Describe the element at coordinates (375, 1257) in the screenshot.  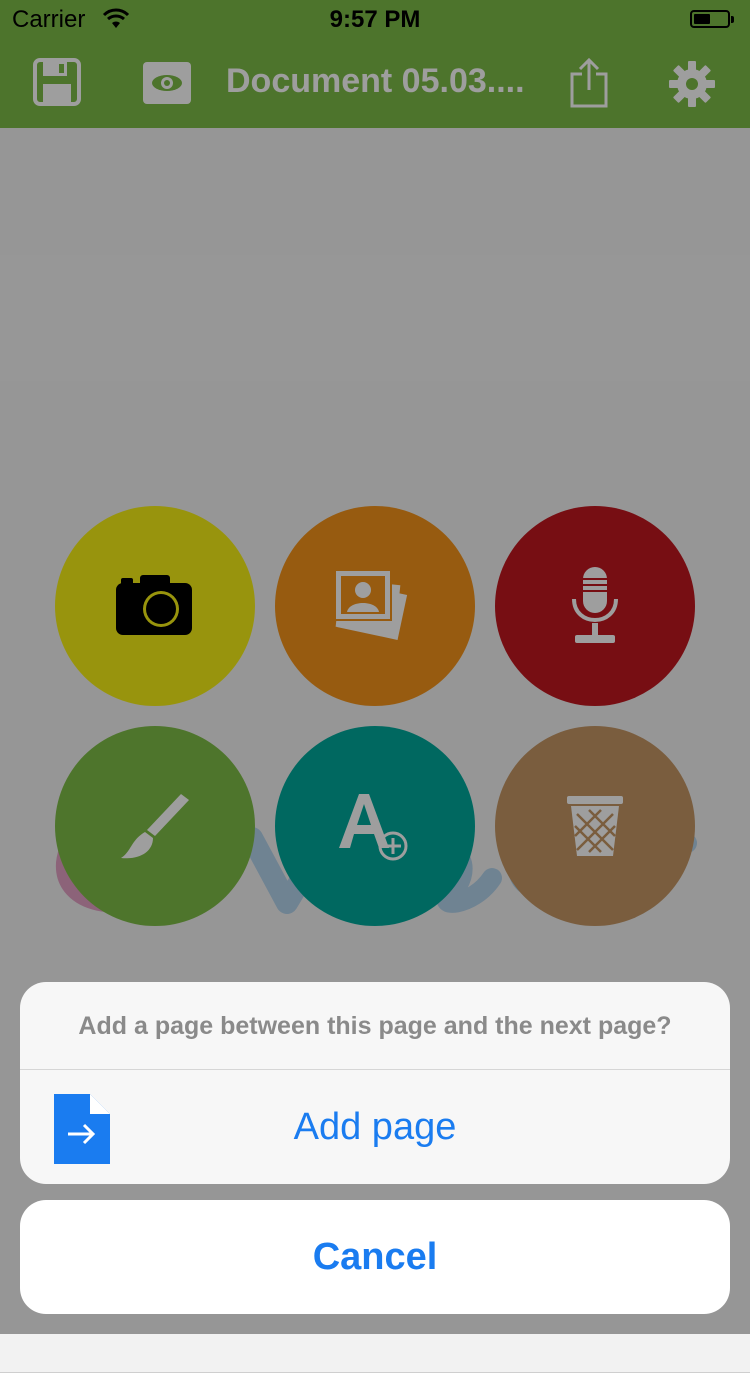
I see `cancel-button: Cancel` at that location.